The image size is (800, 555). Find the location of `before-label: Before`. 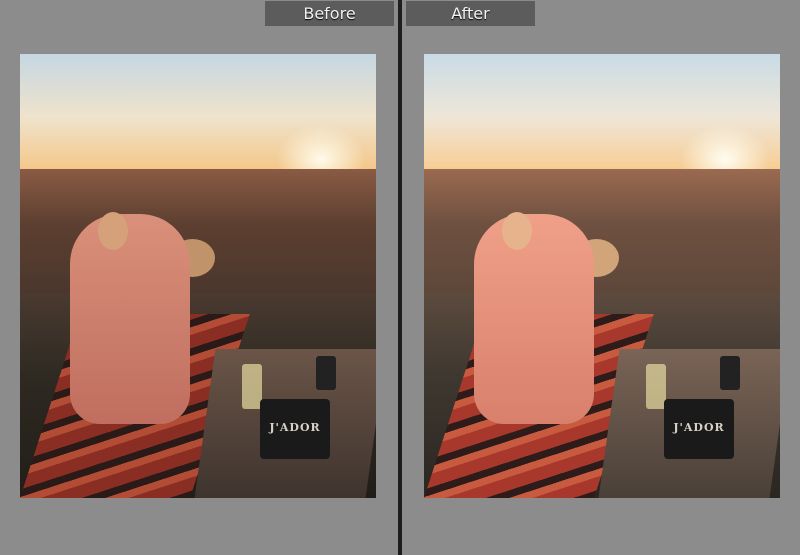

before-label: Before is located at coordinates (329, 13).